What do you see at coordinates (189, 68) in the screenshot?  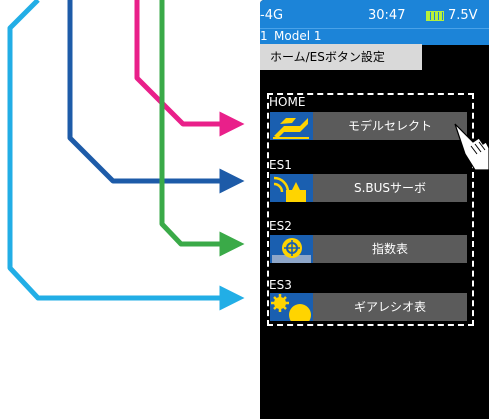 I see `arrow-home` at bounding box center [189, 68].